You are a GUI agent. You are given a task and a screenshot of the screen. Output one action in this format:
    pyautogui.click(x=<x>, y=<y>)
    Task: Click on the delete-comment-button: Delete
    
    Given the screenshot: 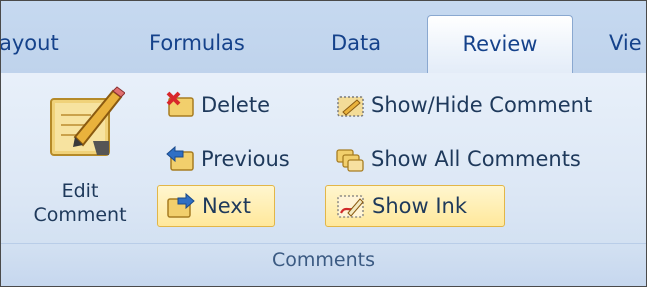 What is the action you would take?
    pyautogui.click(x=217, y=105)
    